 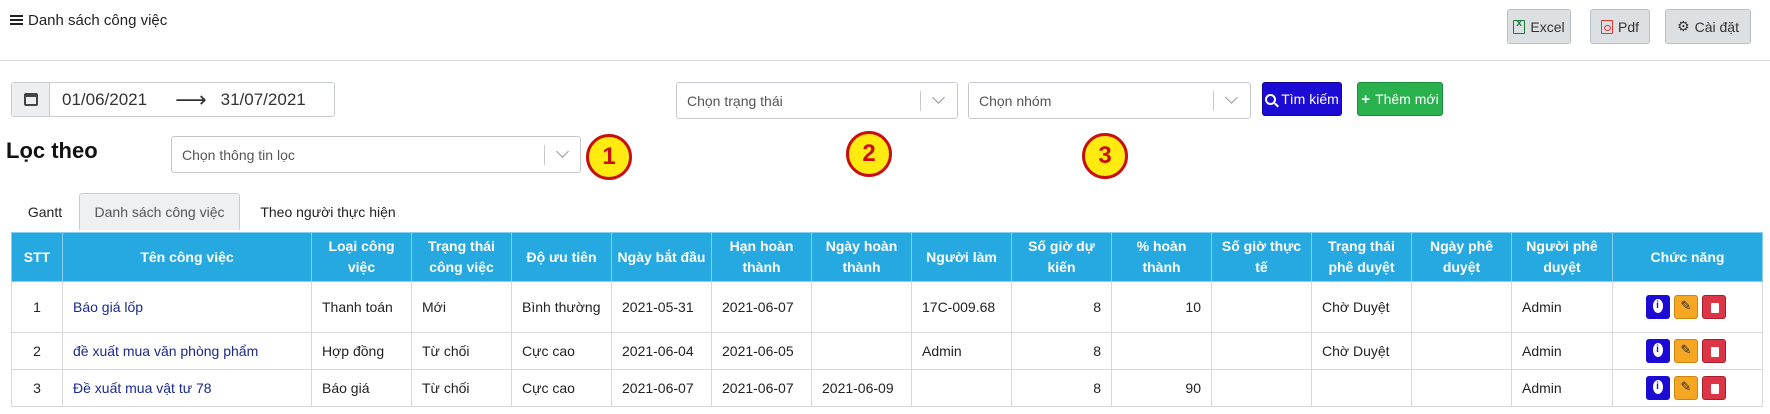 I want to click on column-header: Tên công việc, so click(x=187, y=257).